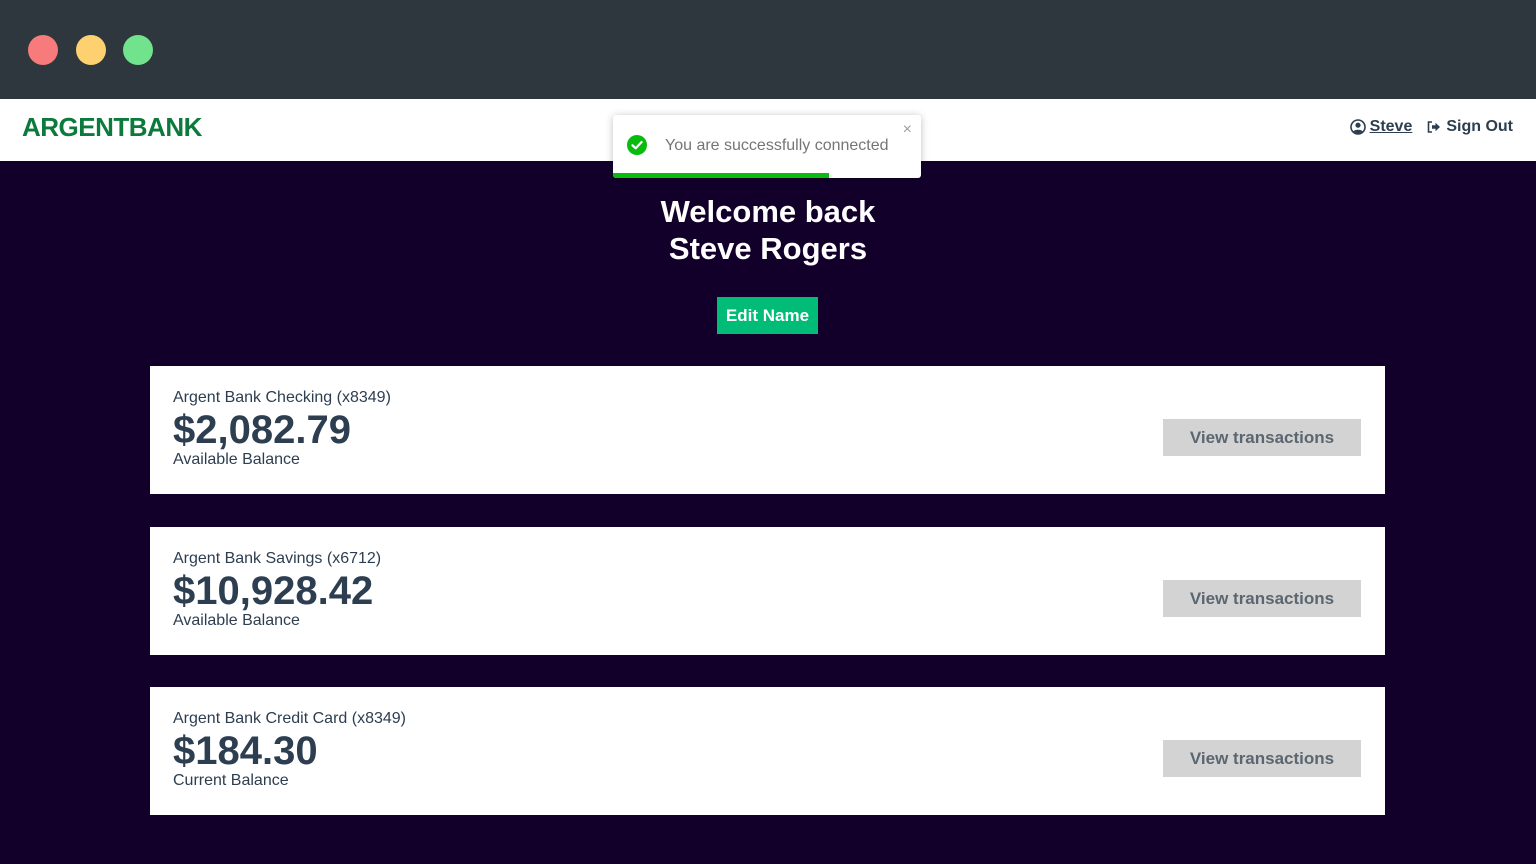 The image size is (1536, 864). I want to click on user-name-label: Steve, so click(1391, 126).